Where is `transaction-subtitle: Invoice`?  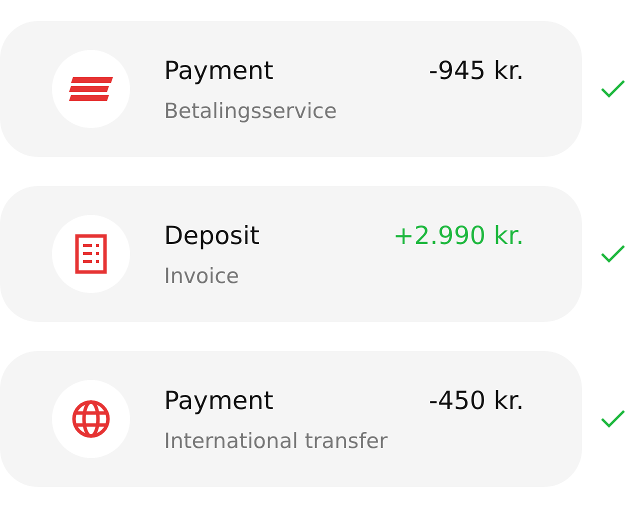 transaction-subtitle: Invoice is located at coordinates (202, 276).